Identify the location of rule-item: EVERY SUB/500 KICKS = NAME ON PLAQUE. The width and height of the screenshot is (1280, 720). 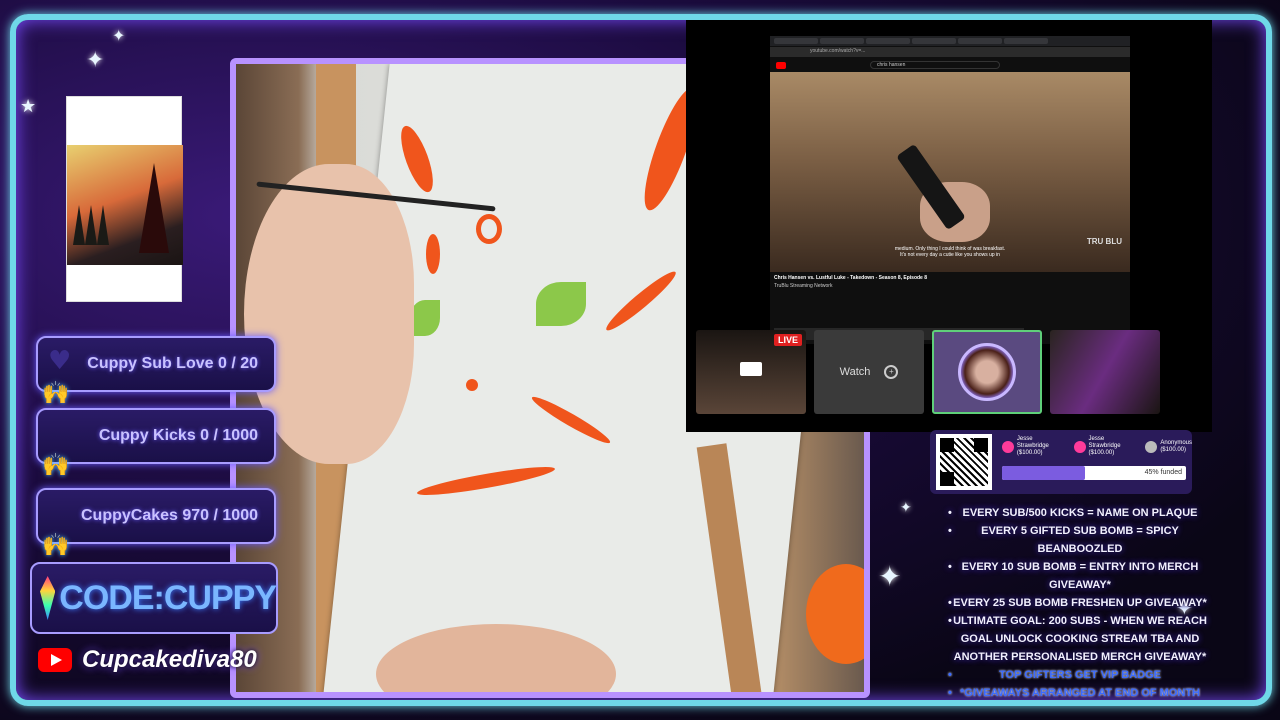
(1080, 513).